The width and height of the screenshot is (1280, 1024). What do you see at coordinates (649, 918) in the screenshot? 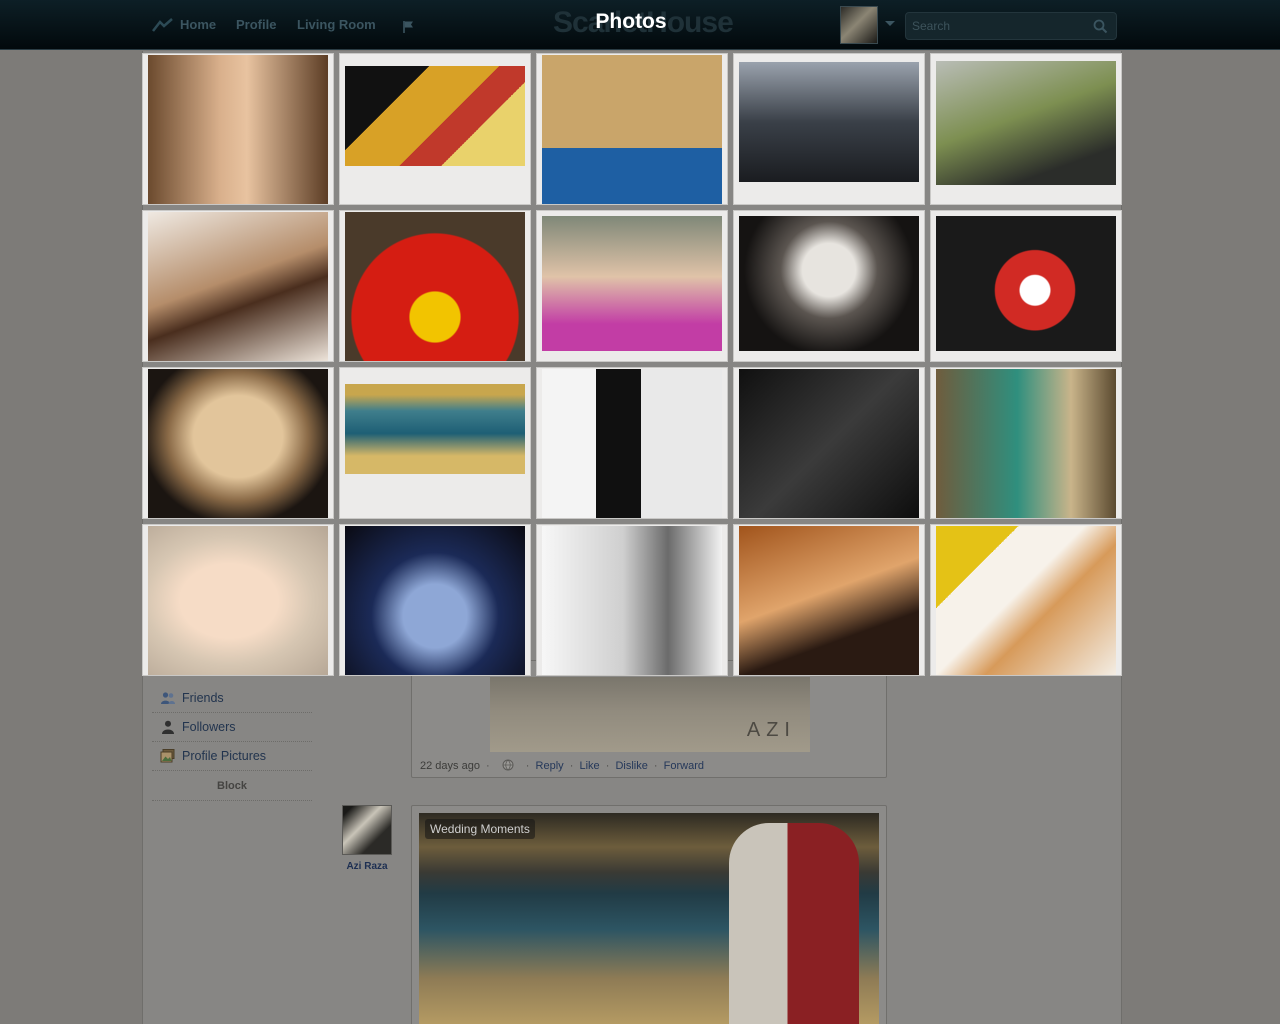
I see `post-photo: Wedding Moments` at bounding box center [649, 918].